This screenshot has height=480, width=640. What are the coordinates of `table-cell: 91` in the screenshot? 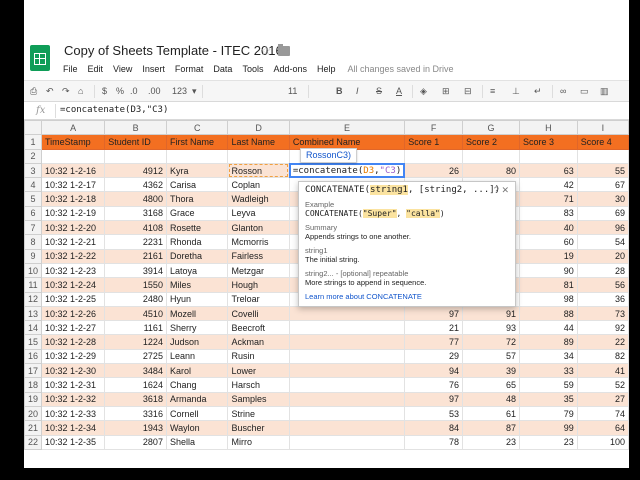 It's located at (491, 313).